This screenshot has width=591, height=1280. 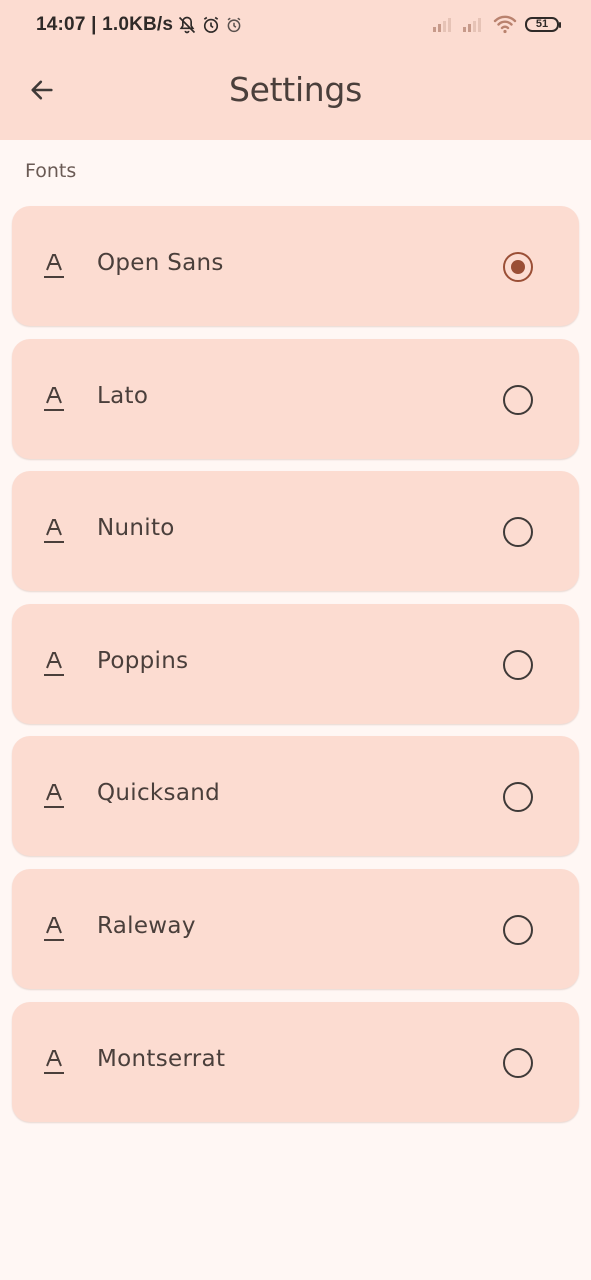 I want to click on status-left: 14:07 | 1.0KB/s, so click(x=139, y=25).